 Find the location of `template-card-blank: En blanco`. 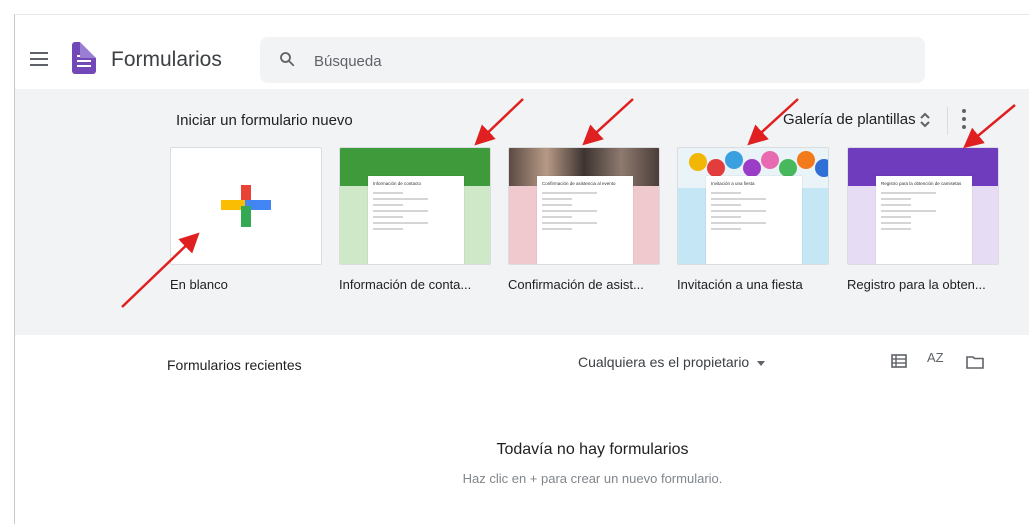

template-card-blank: En blanco is located at coordinates (246, 219).